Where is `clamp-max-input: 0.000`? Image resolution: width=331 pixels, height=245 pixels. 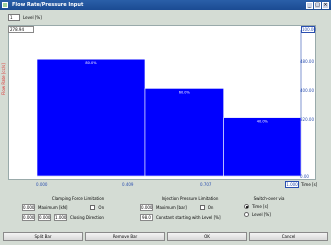 clamp-max-input: 0.000 is located at coordinates (28, 207).